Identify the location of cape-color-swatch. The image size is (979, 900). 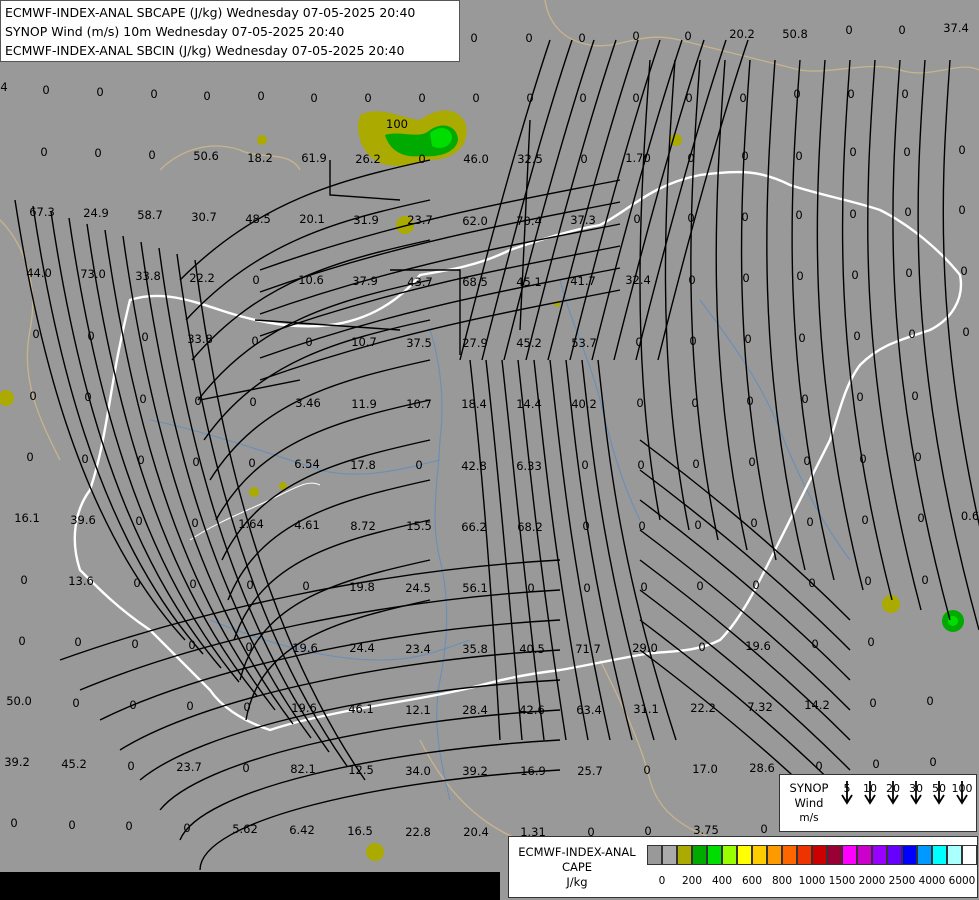
(654, 855).